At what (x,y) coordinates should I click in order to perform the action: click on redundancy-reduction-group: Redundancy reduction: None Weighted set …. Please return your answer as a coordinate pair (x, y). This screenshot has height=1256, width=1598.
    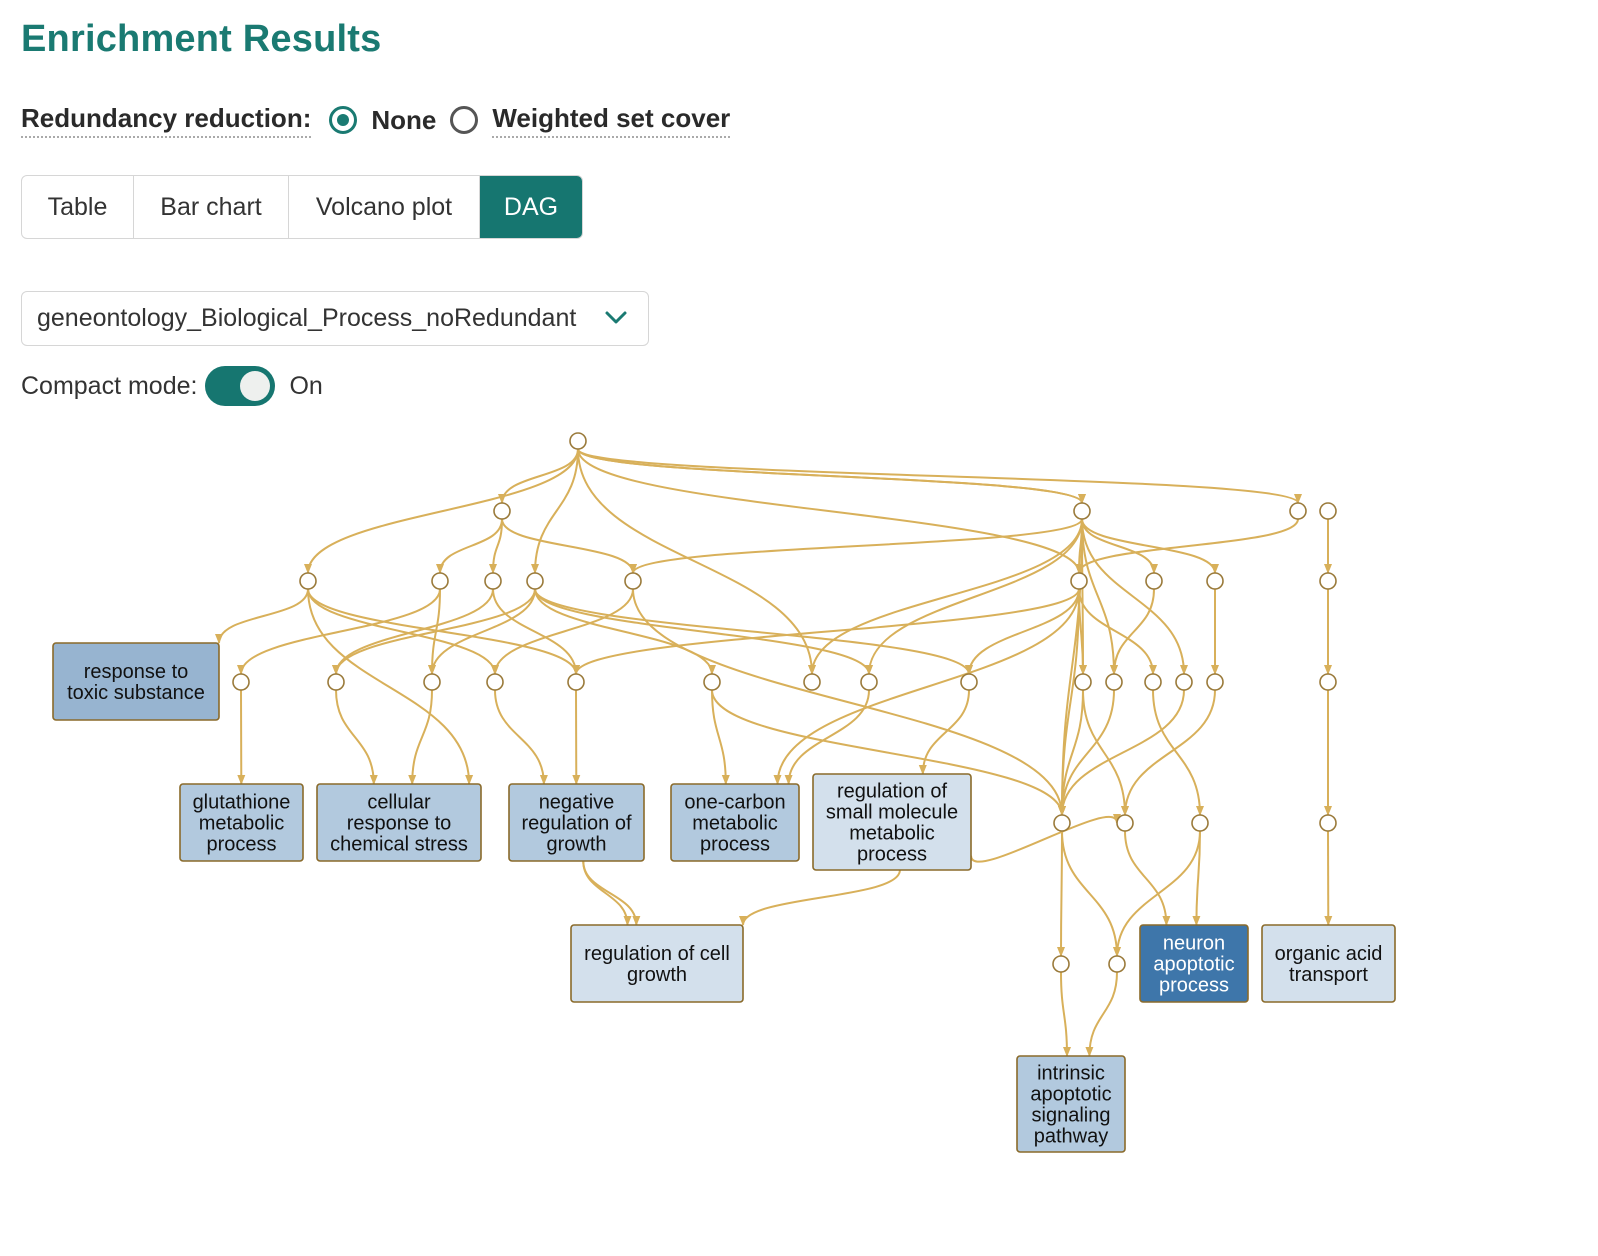
    Looking at the image, I should click on (382, 120).